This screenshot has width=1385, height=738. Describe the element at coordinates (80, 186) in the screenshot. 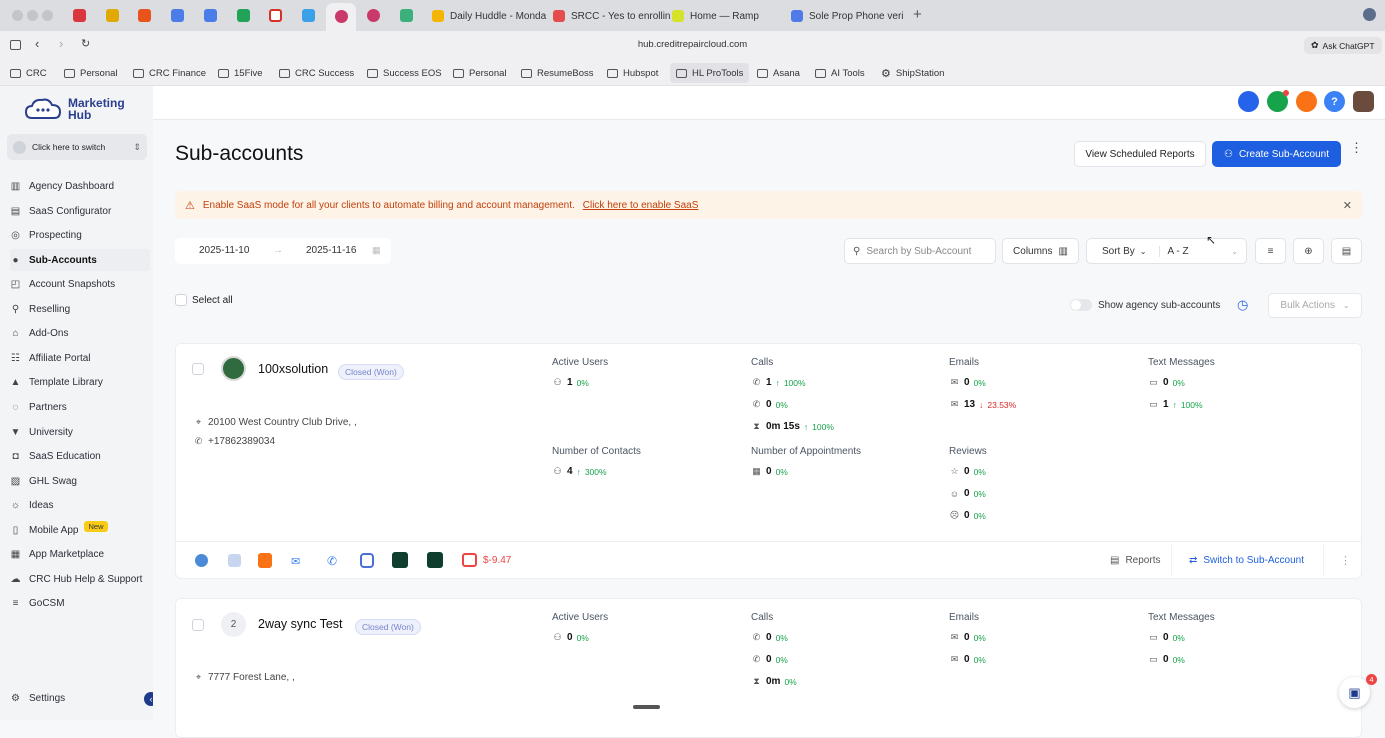

I see `sidebar-item-agency-dashboard: ▥ Agency Dashboard` at that location.